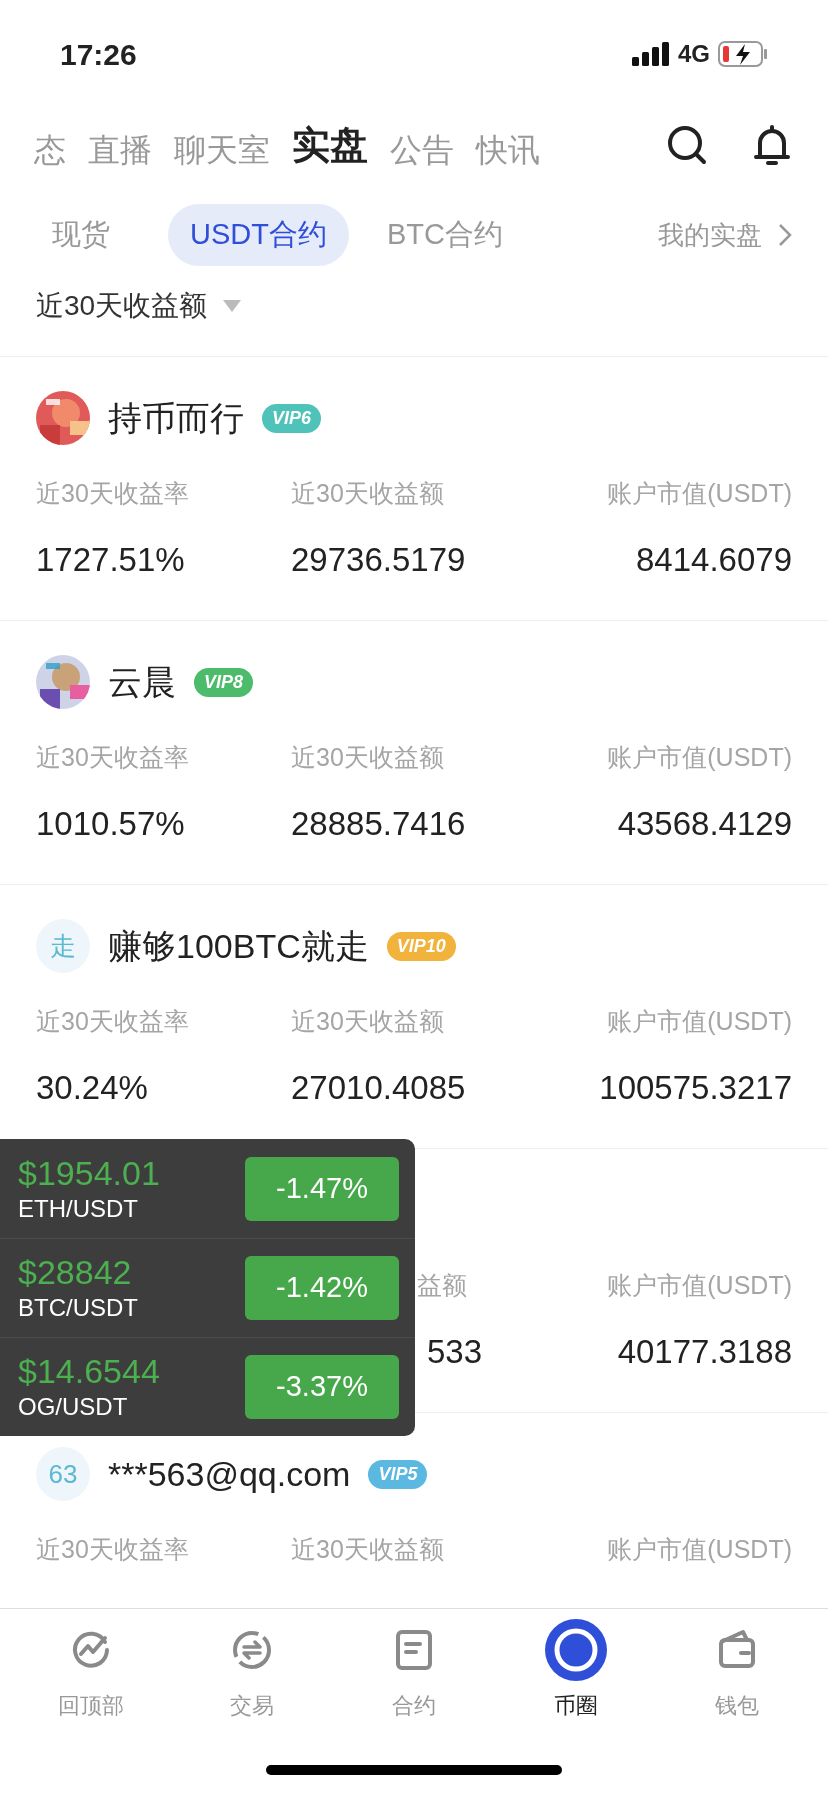  I want to click on ticker-price: $14.6544, so click(89, 1371).